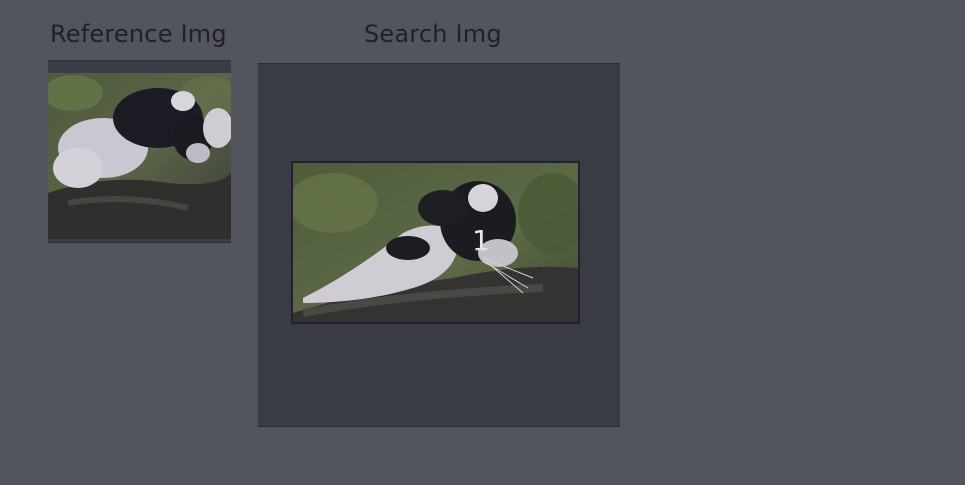 This screenshot has width=965, height=485. I want to click on reference-image-label: Reference Img, so click(138, 34).